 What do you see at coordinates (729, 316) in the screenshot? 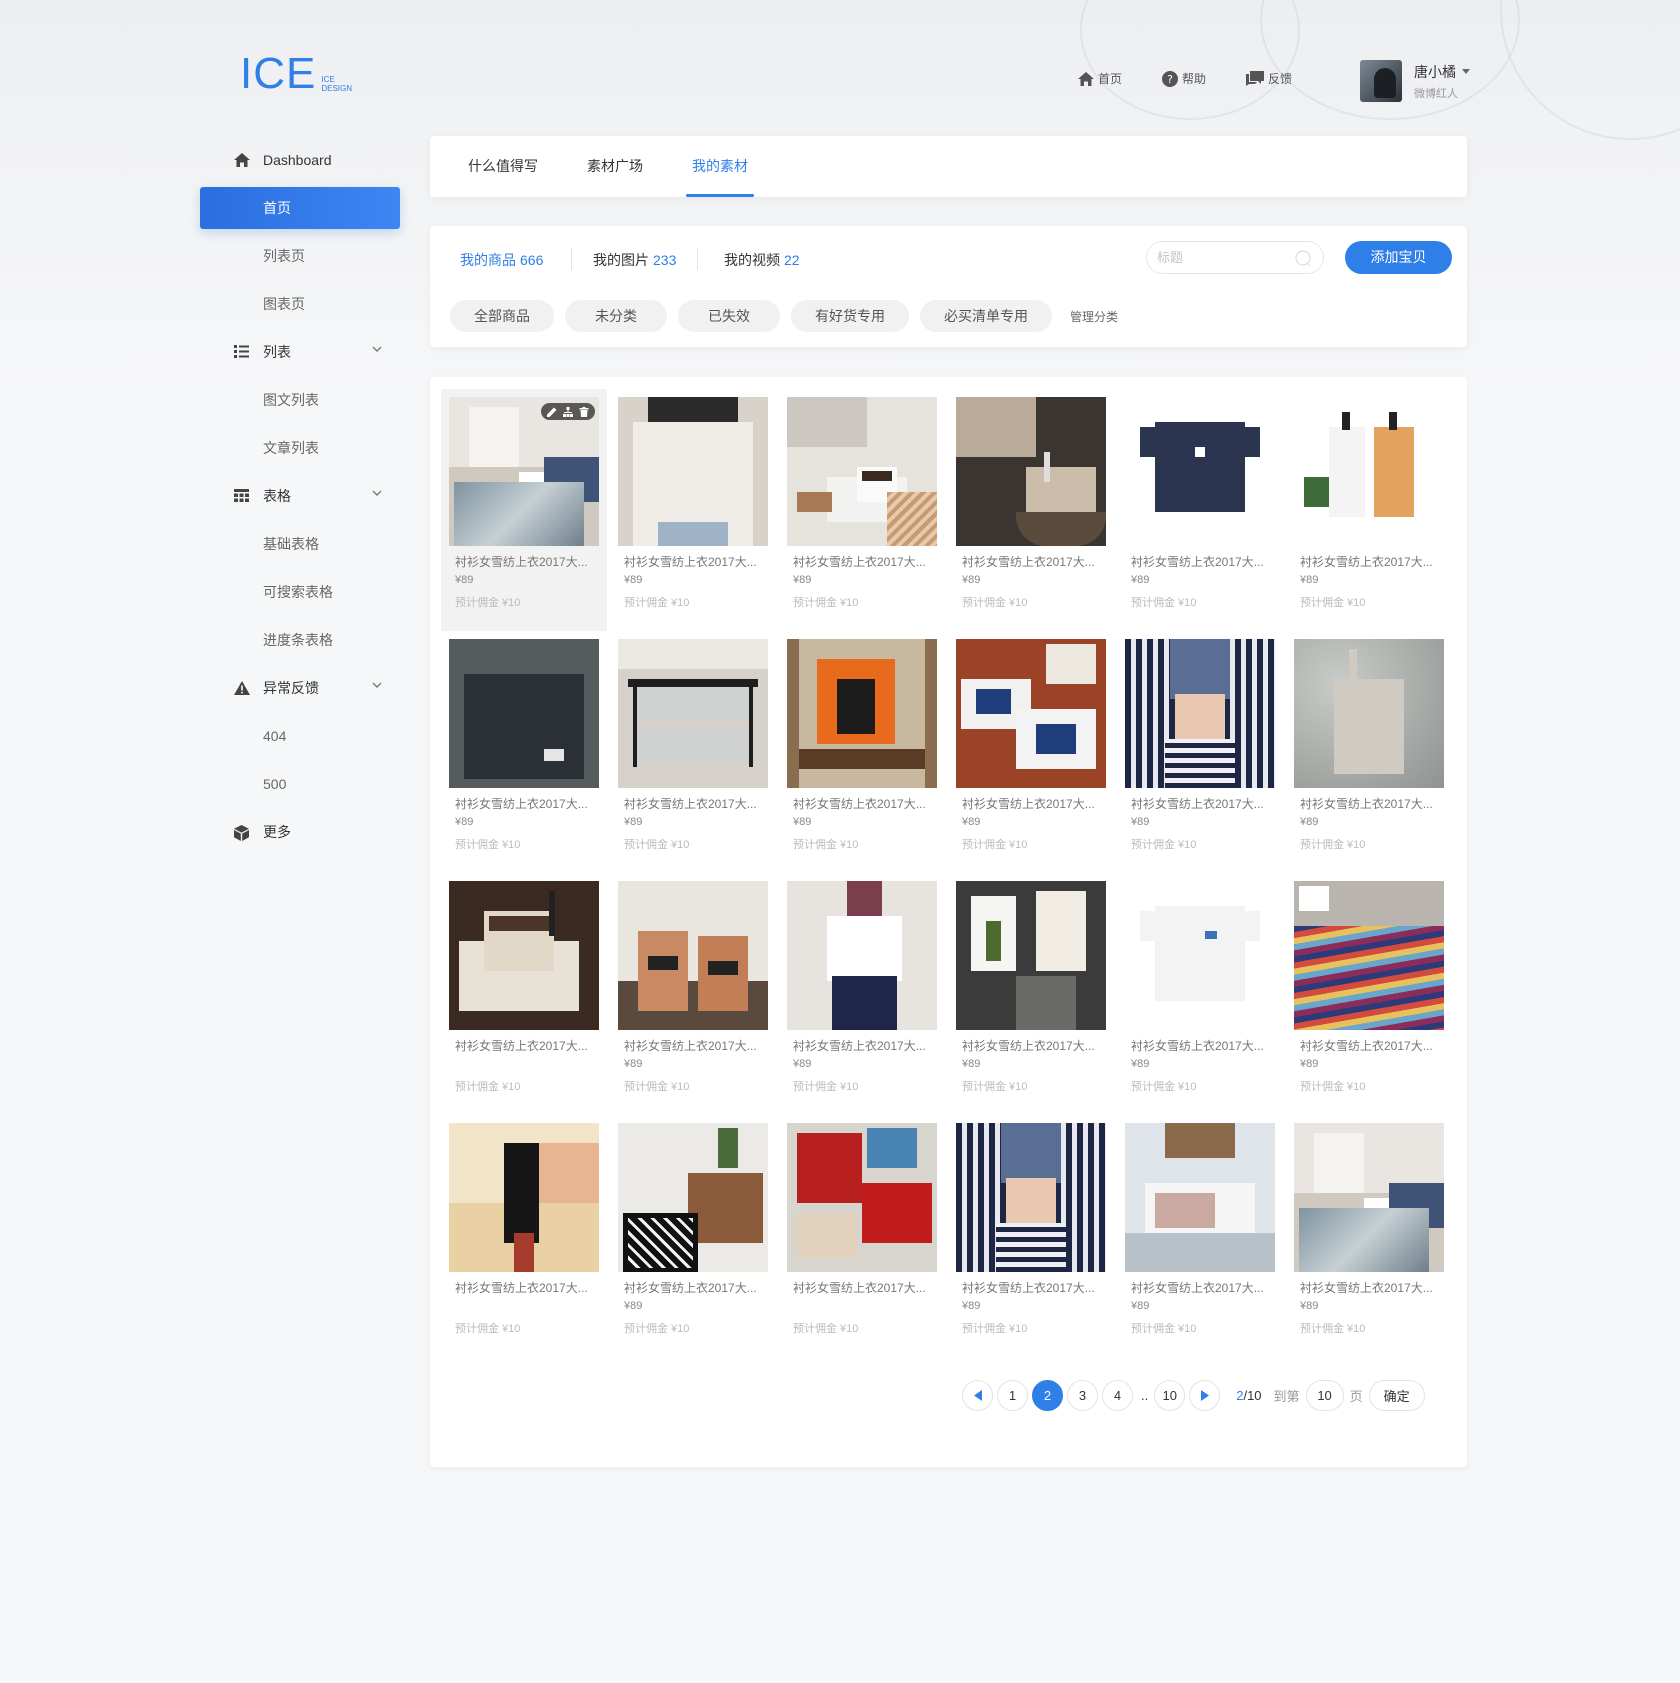
I see `category-expired: 已失效` at bounding box center [729, 316].